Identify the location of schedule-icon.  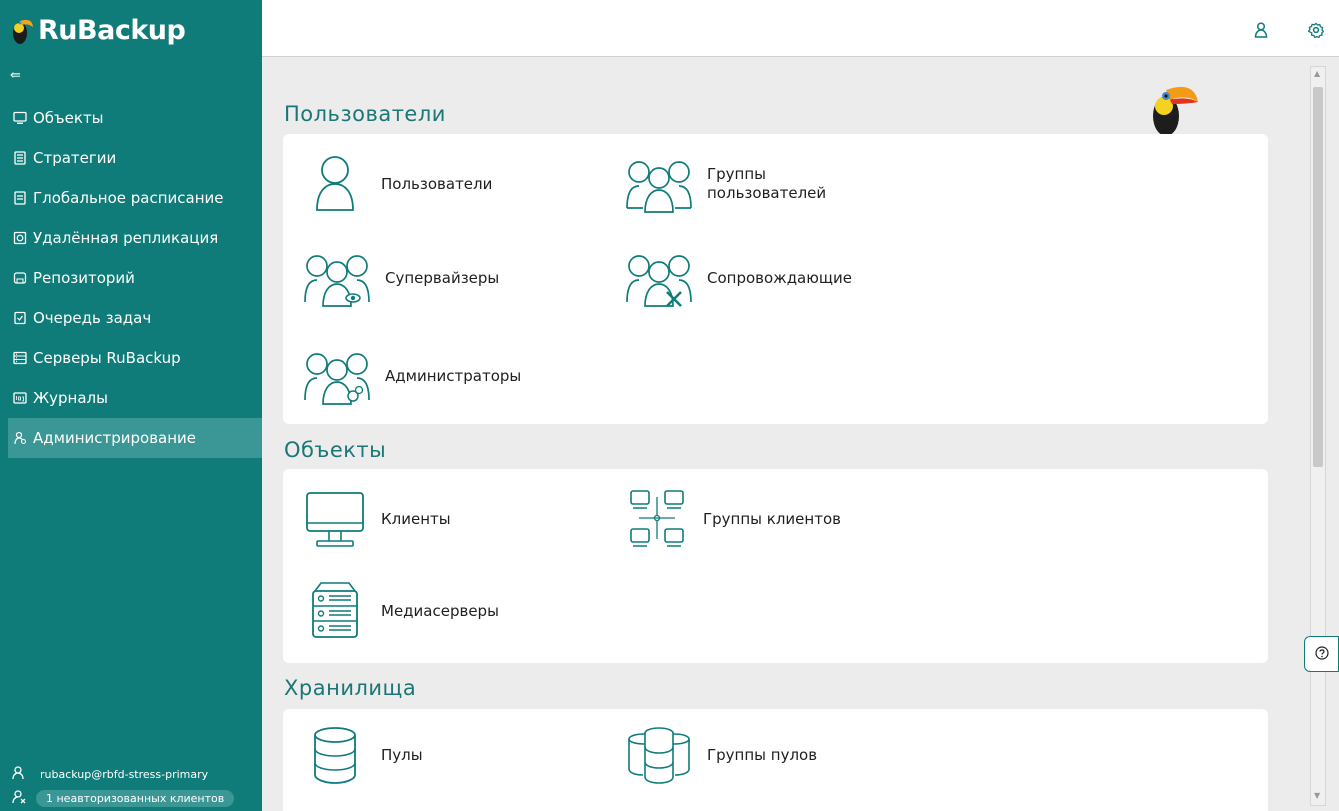
(20, 198).